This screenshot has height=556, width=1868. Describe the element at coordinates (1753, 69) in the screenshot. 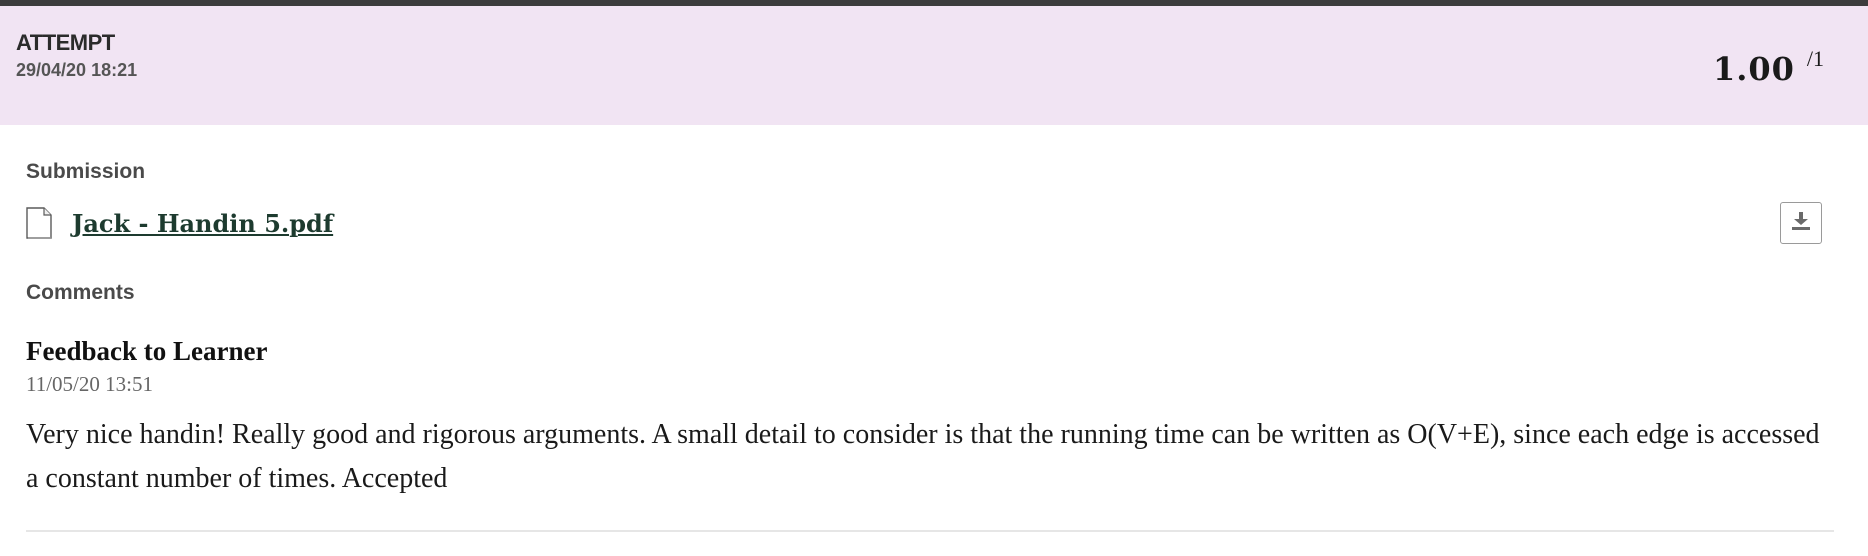

I see `score-value: 1.00` at that location.